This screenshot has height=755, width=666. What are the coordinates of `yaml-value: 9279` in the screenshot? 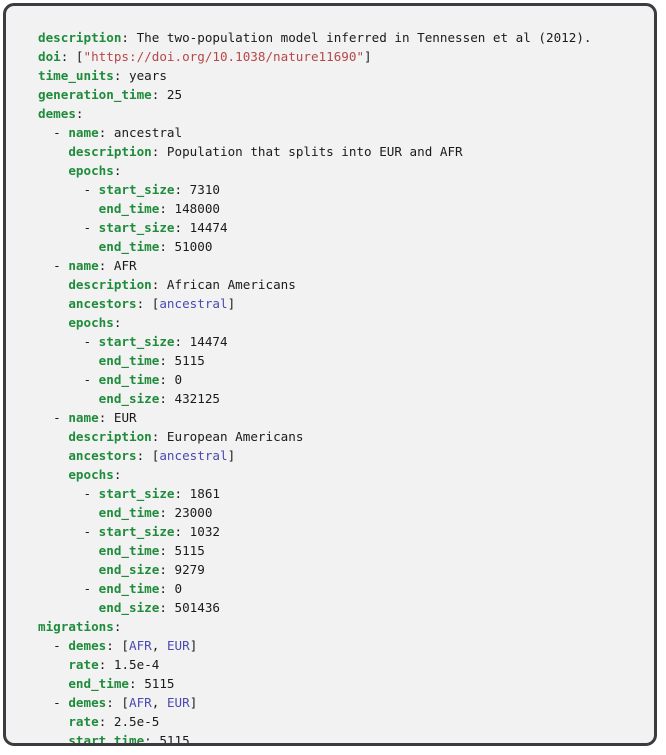 It's located at (189, 569).